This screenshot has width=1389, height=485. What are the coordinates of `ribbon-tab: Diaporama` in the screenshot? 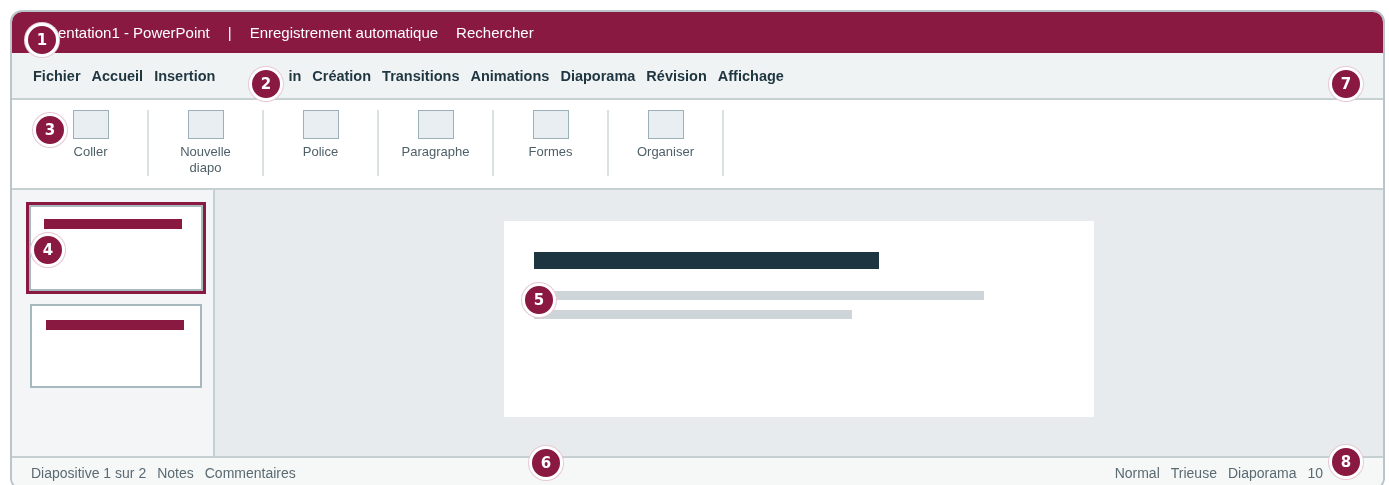 It's located at (598, 75).